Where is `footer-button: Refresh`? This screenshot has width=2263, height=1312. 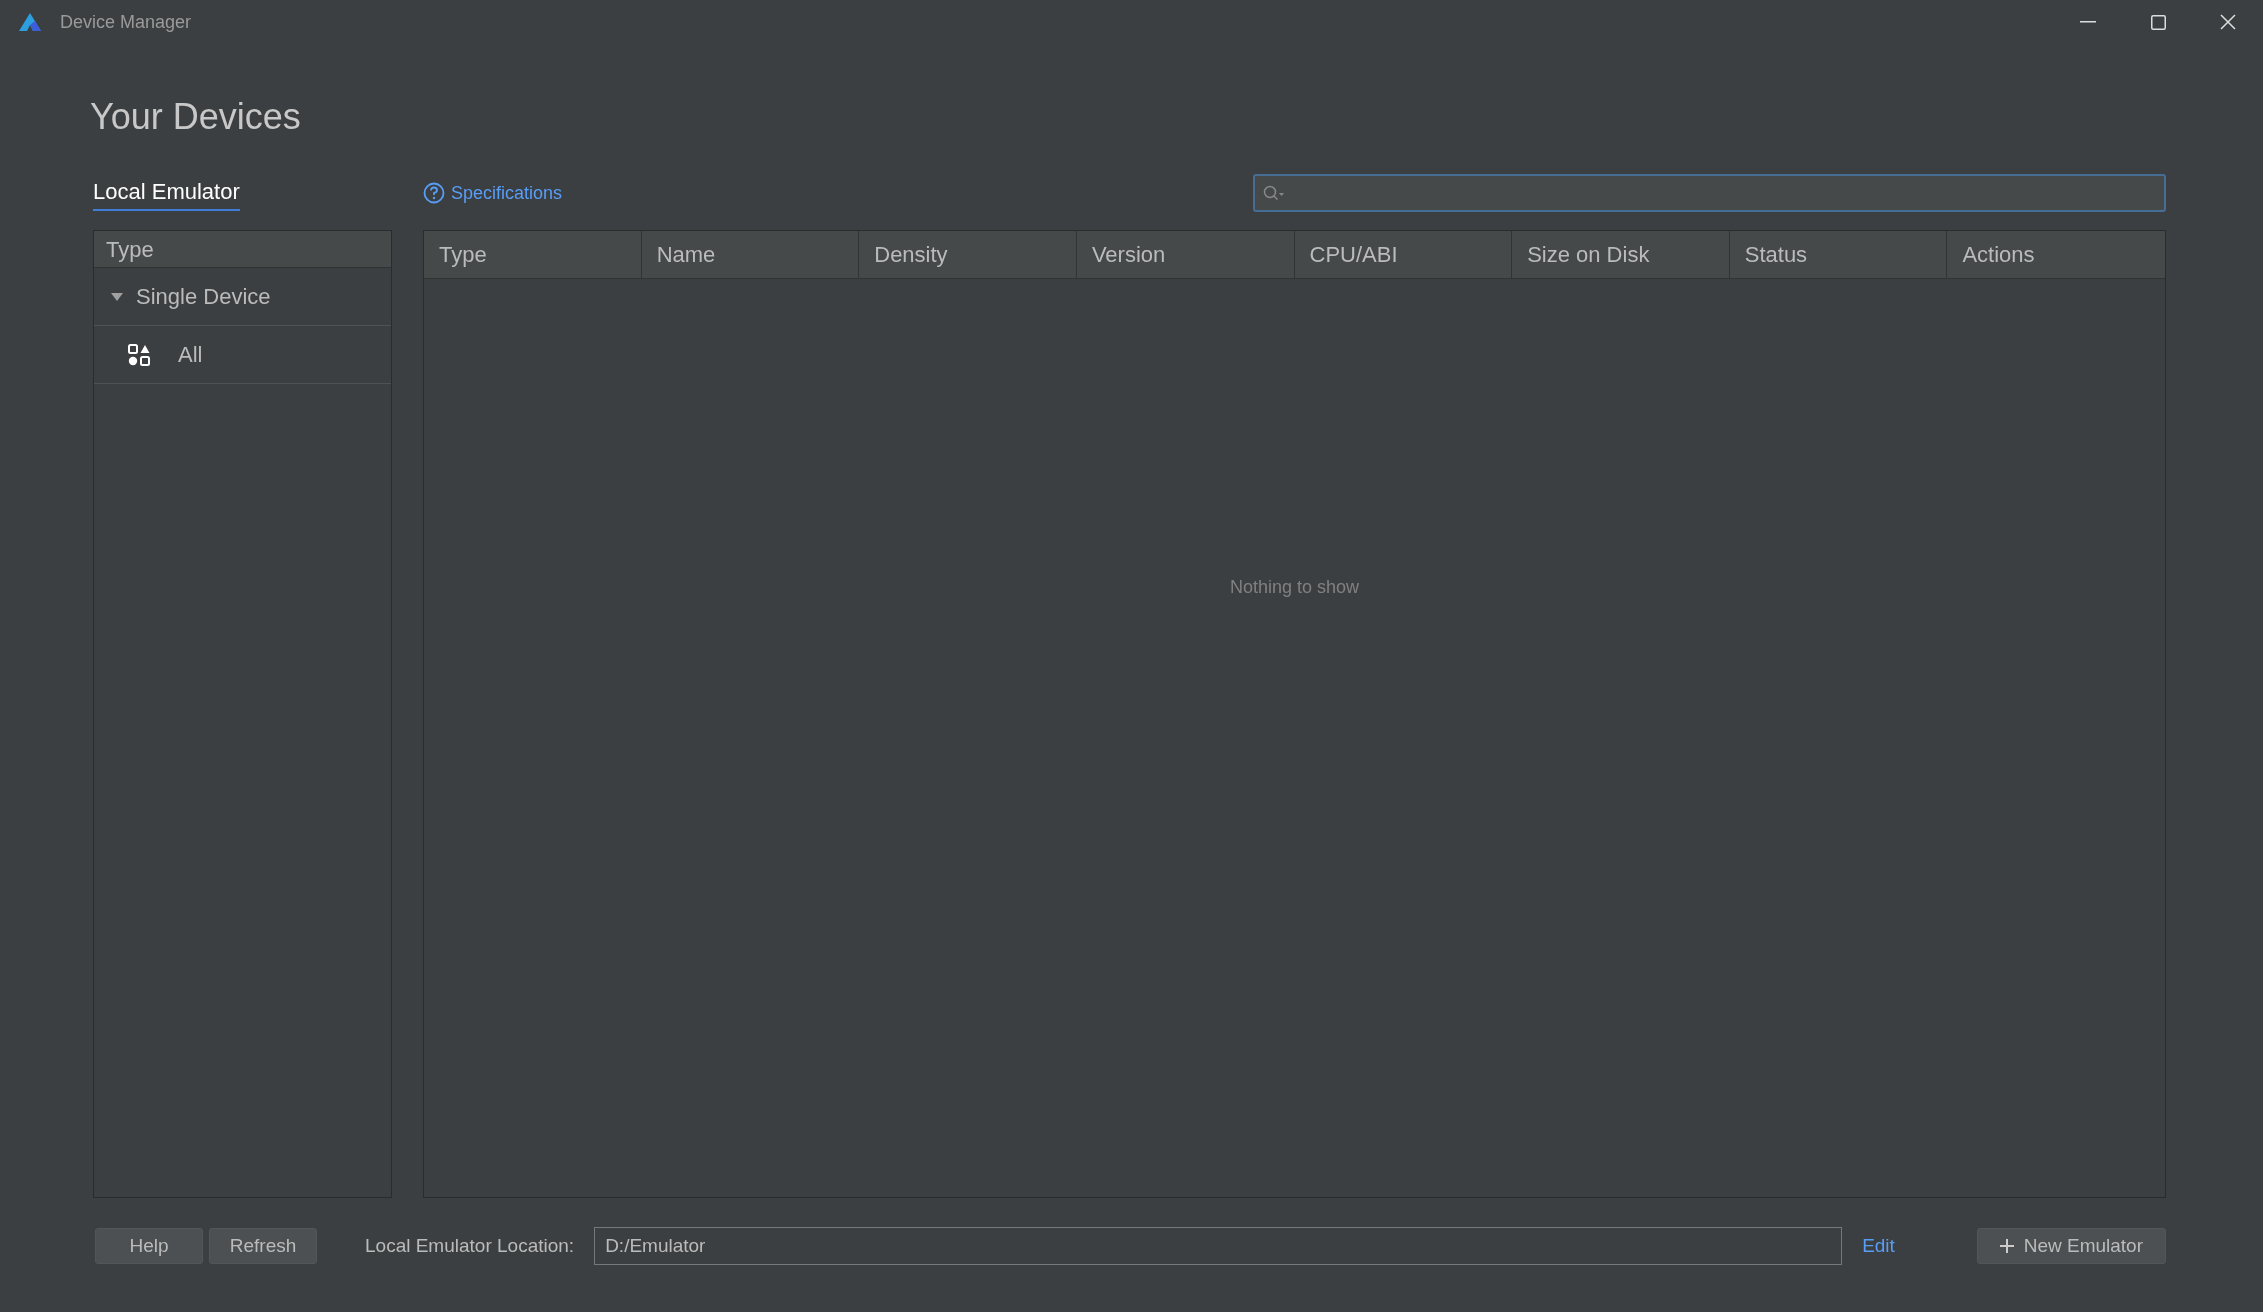 footer-button: Refresh is located at coordinates (263, 1246).